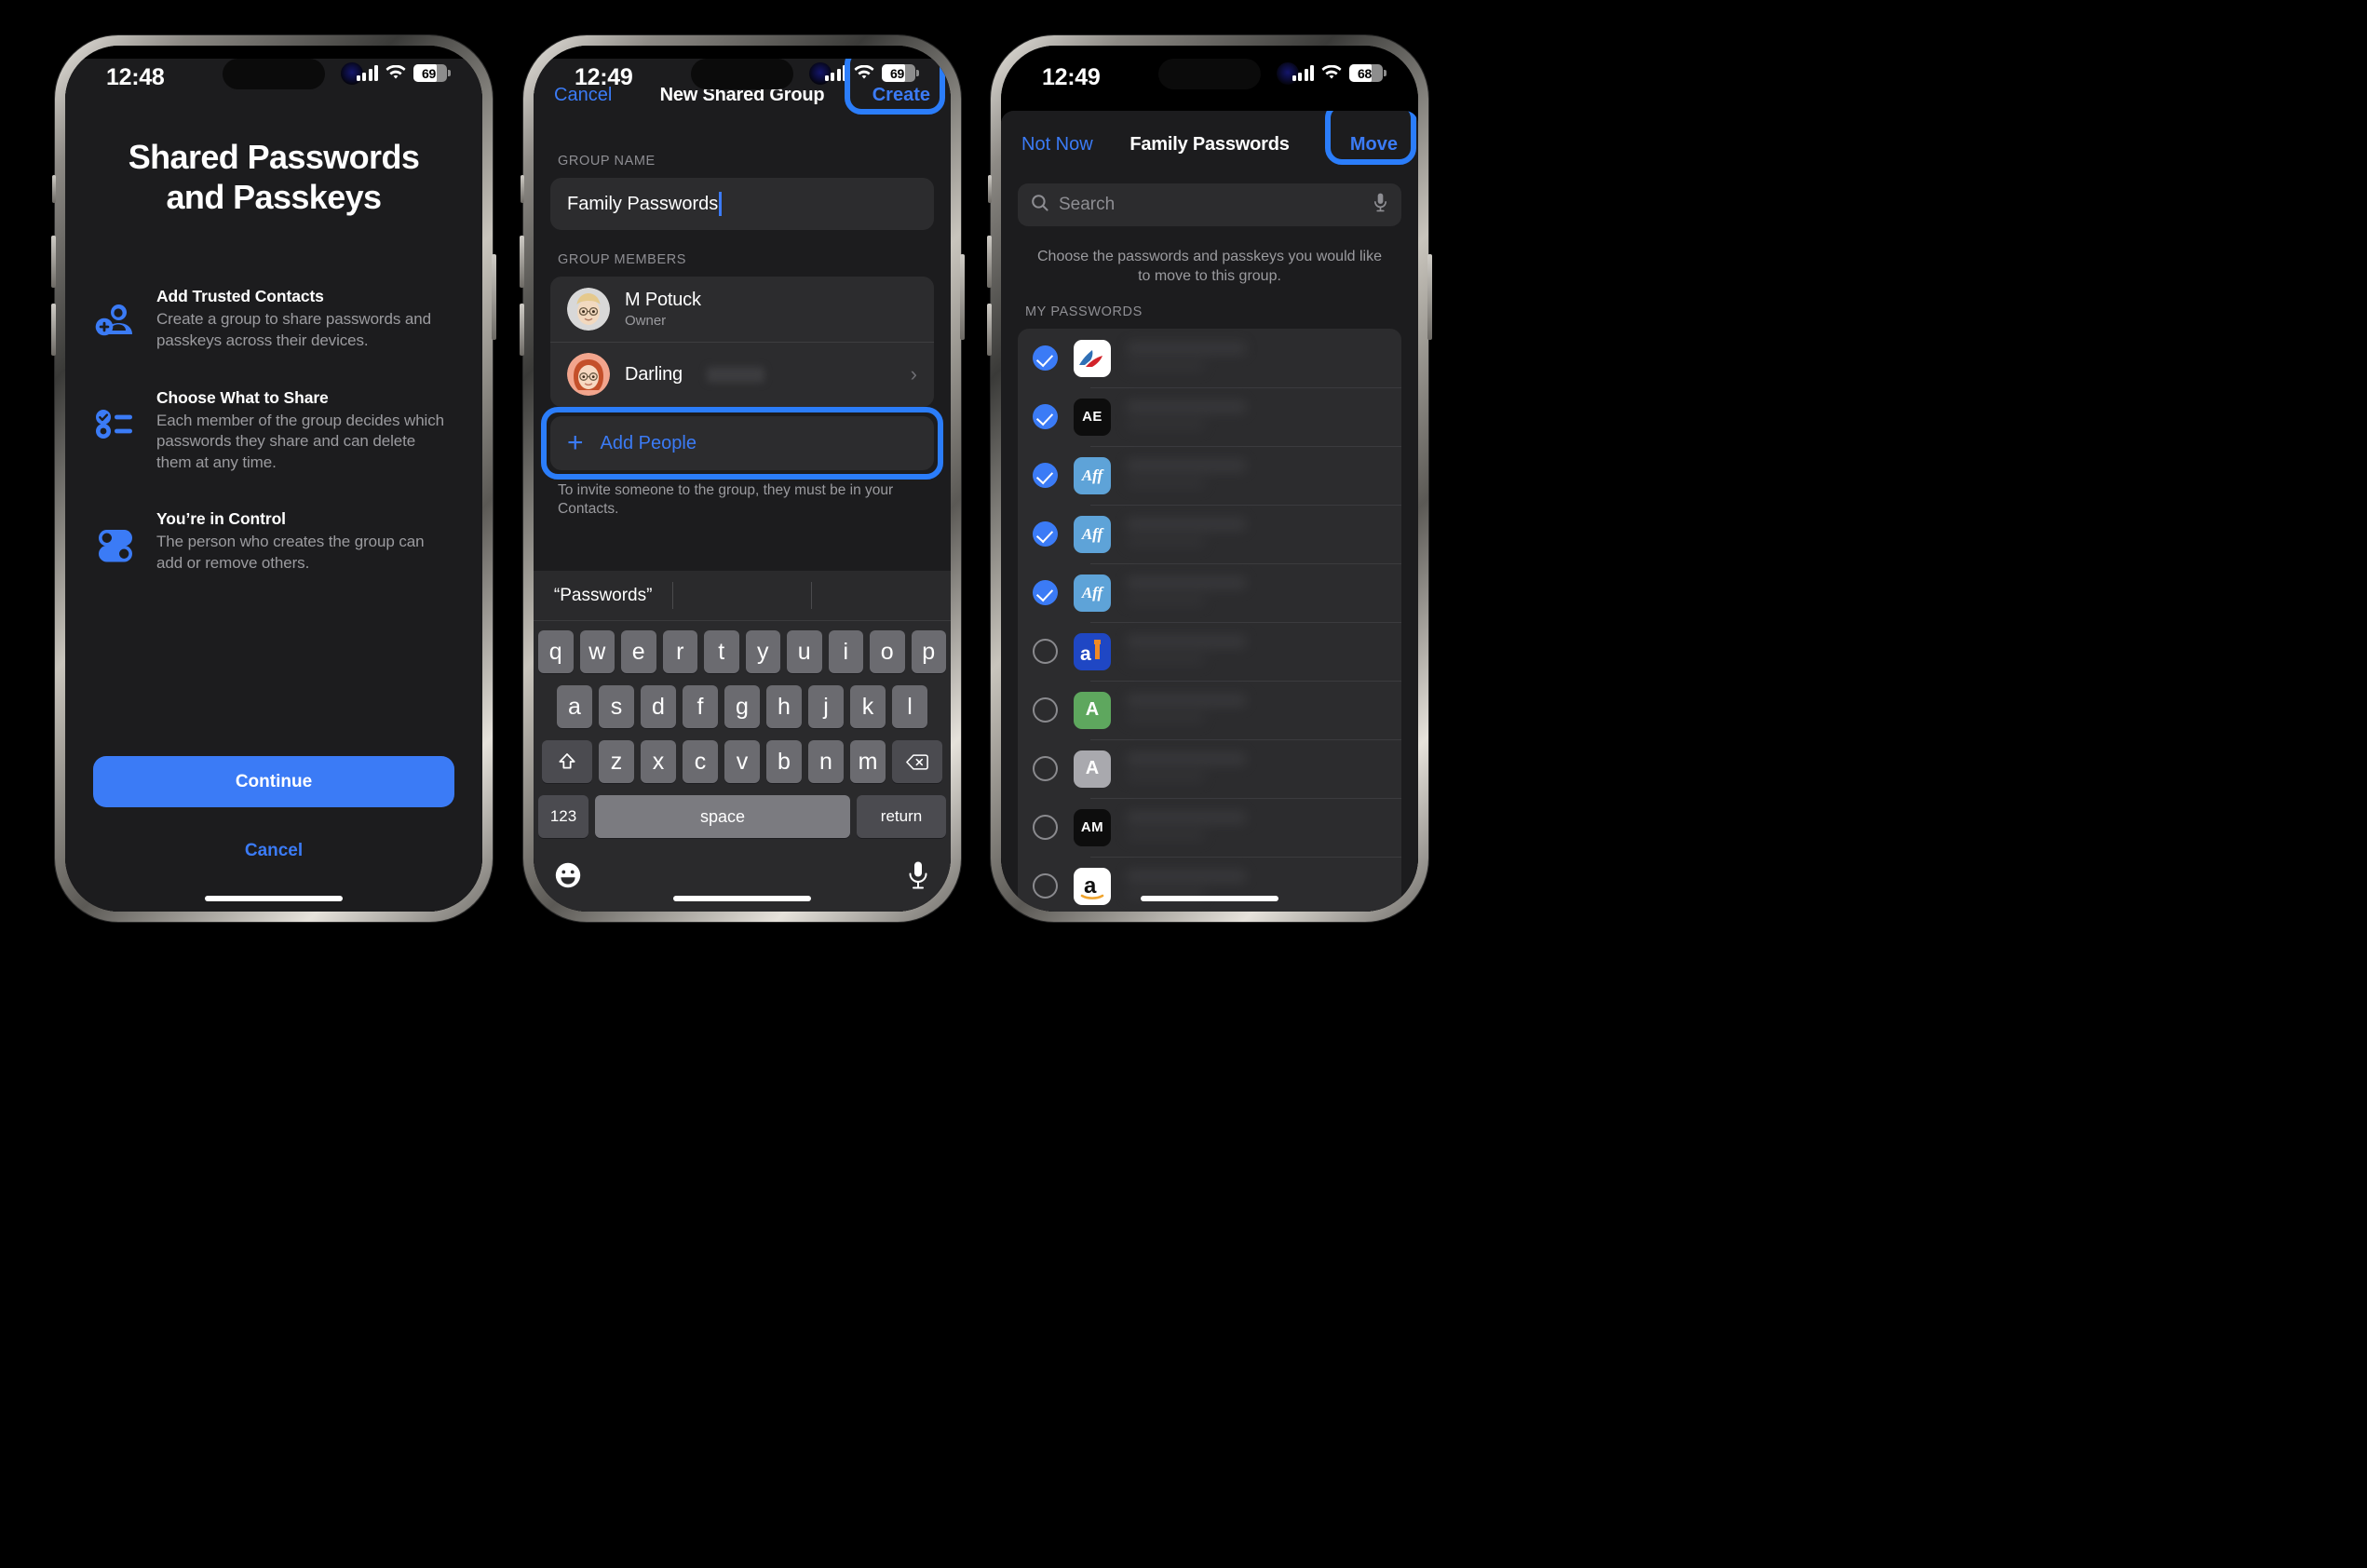  Describe the element at coordinates (868, 707) in the screenshot. I see `key-k: k` at that location.